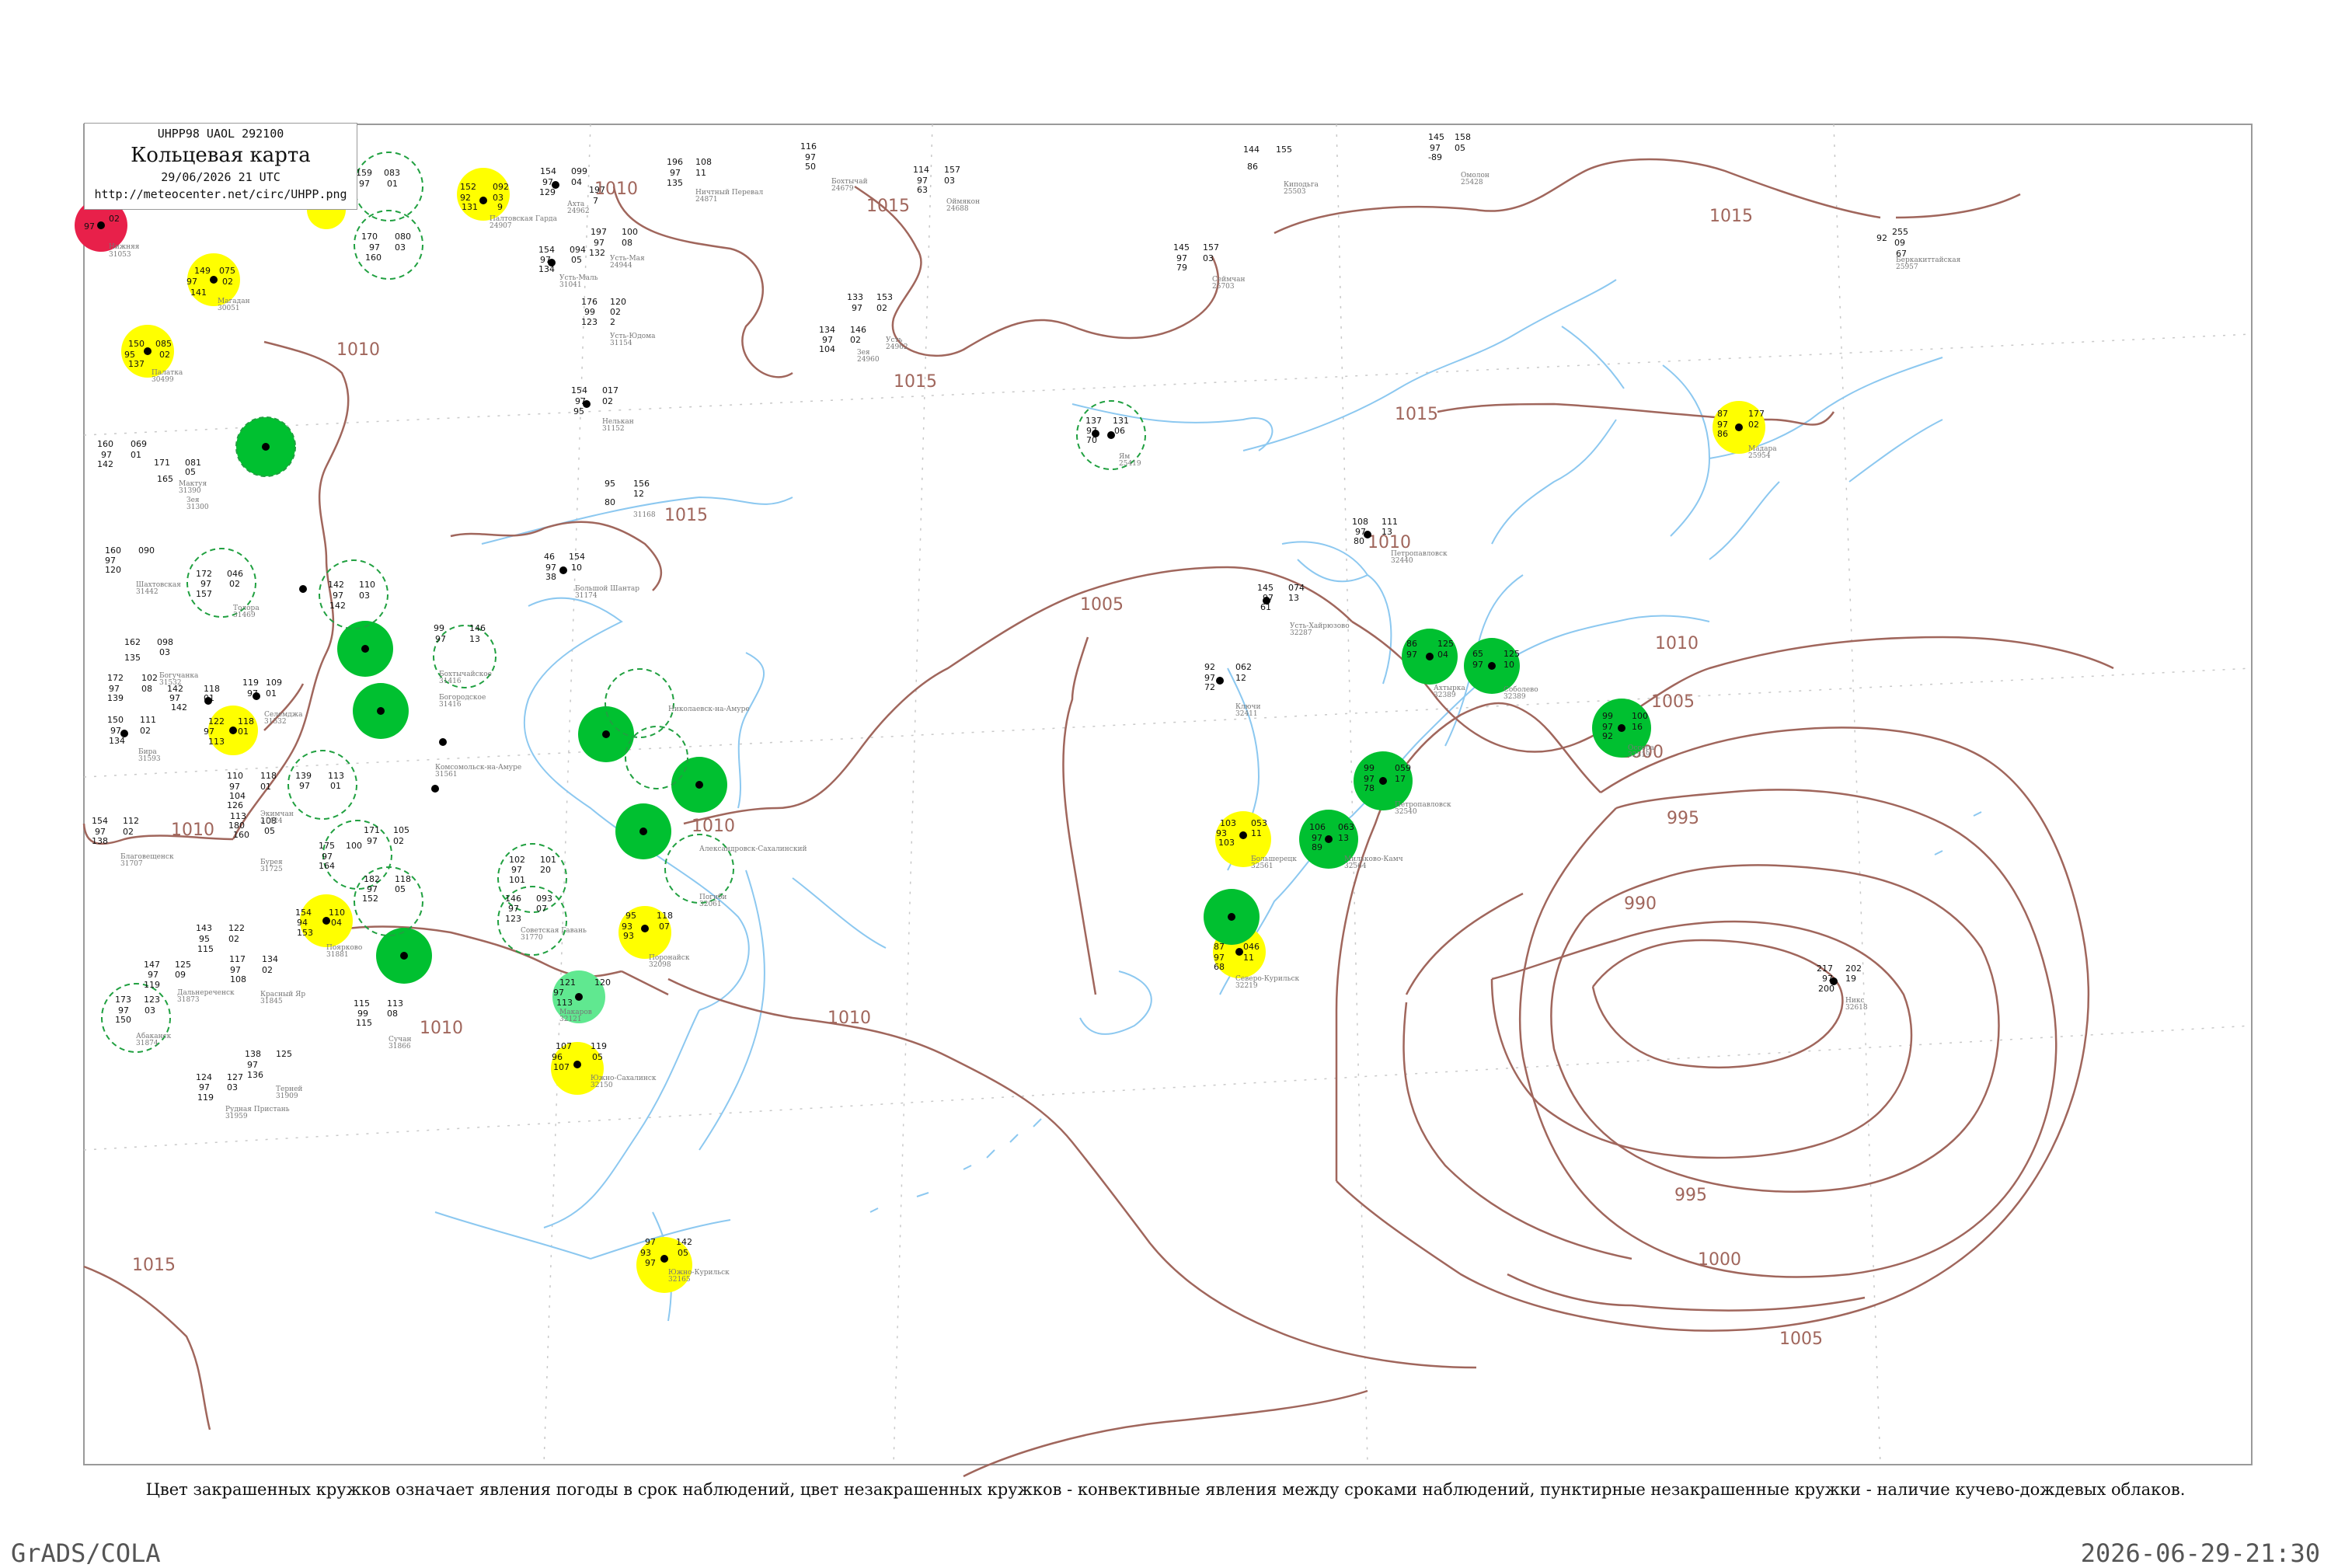 This screenshot has width=2331, height=1568. What do you see at coordinates (1900, 232) in the screenshot?
I see `svg-text: 255` at bounding box center [1900, 232].